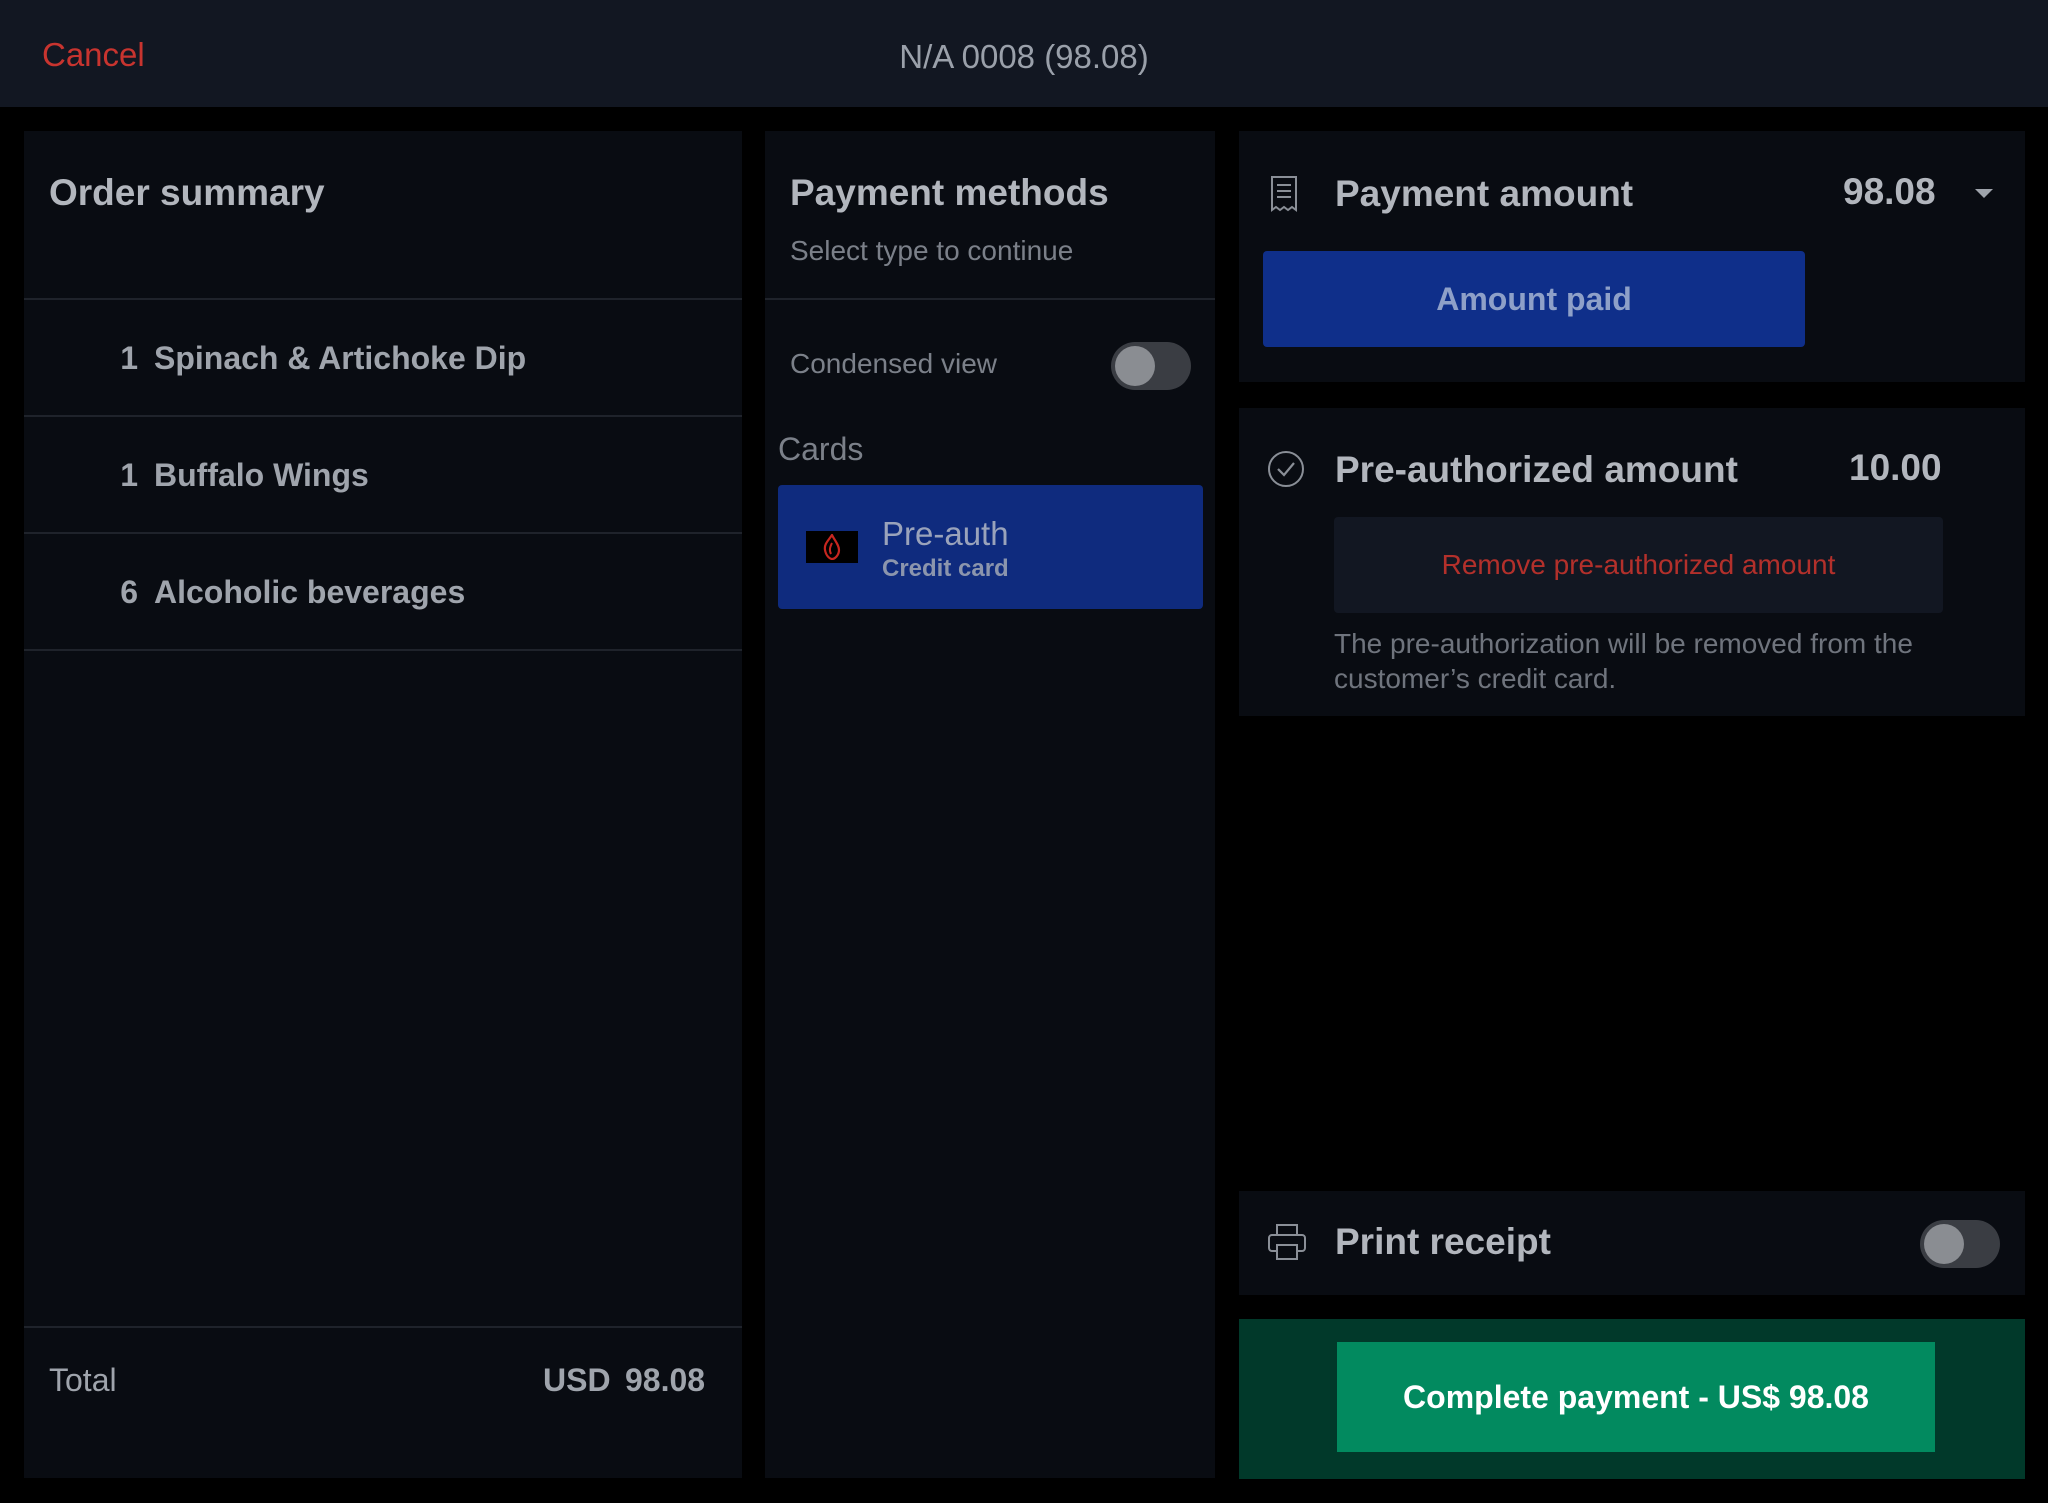 This screenshot has height=1503, width=2048. Describe the element at coordinates (1984, 196) in the screenshot. I see `chevron-down-icon` at that location.